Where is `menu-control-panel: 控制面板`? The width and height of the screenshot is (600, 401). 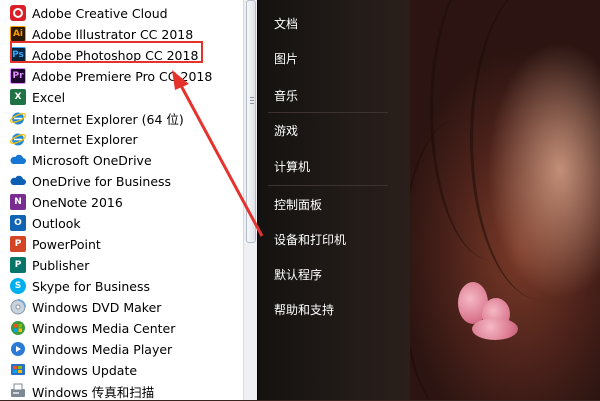 menu-control-panel: 控制面板 is located at coordinates (298, 205).